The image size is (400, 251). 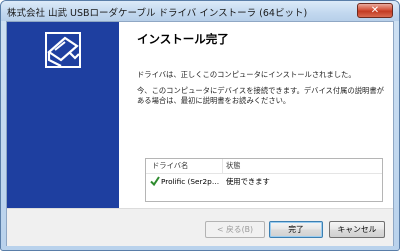 What do you see at coordinates (264, 166) in the screenshot?
I see `driver-list-header: ドライバ名 状態` at bounding box center [264, 166].